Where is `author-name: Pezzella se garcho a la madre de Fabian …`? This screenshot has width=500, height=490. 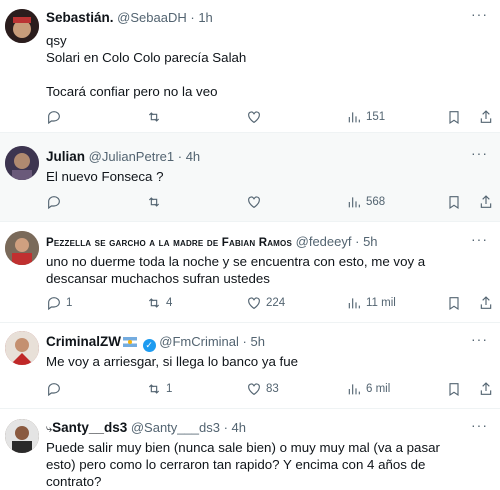
author-name: Pezzella se garcho a la madre de Fabian … is located at coordinates (169, 243).